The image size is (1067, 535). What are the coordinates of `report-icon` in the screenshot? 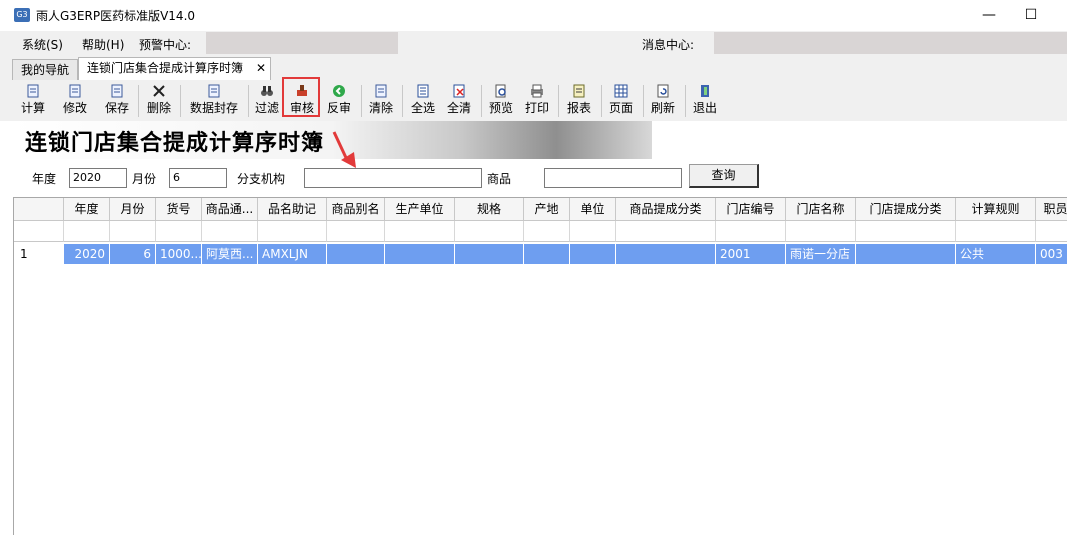 It's located at (579, 91).